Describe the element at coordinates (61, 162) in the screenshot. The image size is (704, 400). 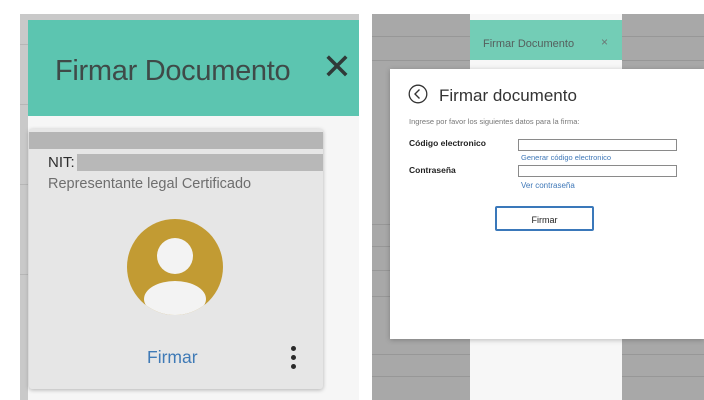
I see `nit-label: NIT:` at that location.